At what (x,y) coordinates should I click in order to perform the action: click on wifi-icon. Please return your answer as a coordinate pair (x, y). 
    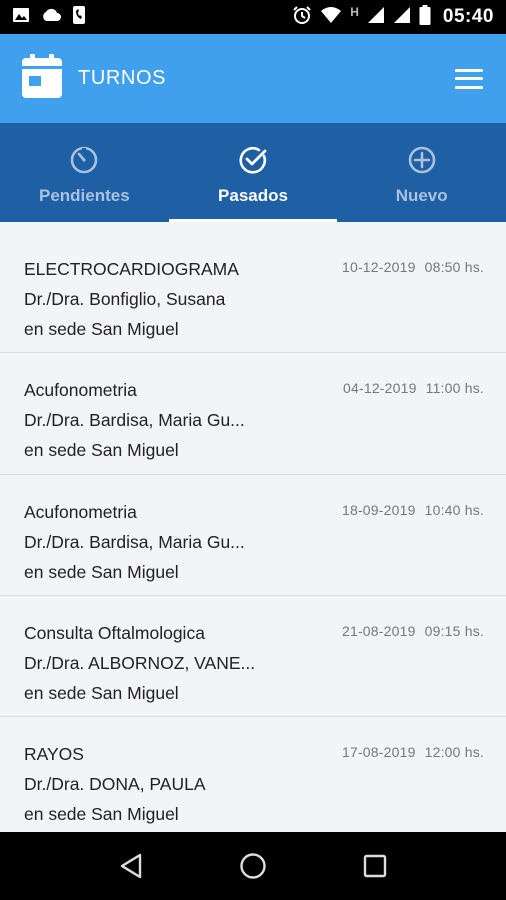
    Looking at the image, I should click on (331, 17).